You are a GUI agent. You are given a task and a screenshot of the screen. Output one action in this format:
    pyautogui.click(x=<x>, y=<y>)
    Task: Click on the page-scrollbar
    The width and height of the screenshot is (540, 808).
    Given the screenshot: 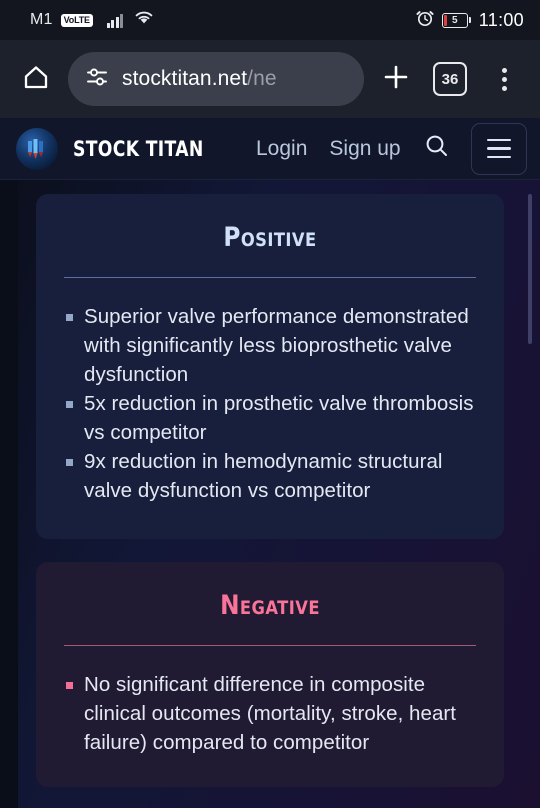 What is the action you would take?
    pyautogui.click(x=532, y=494)
    